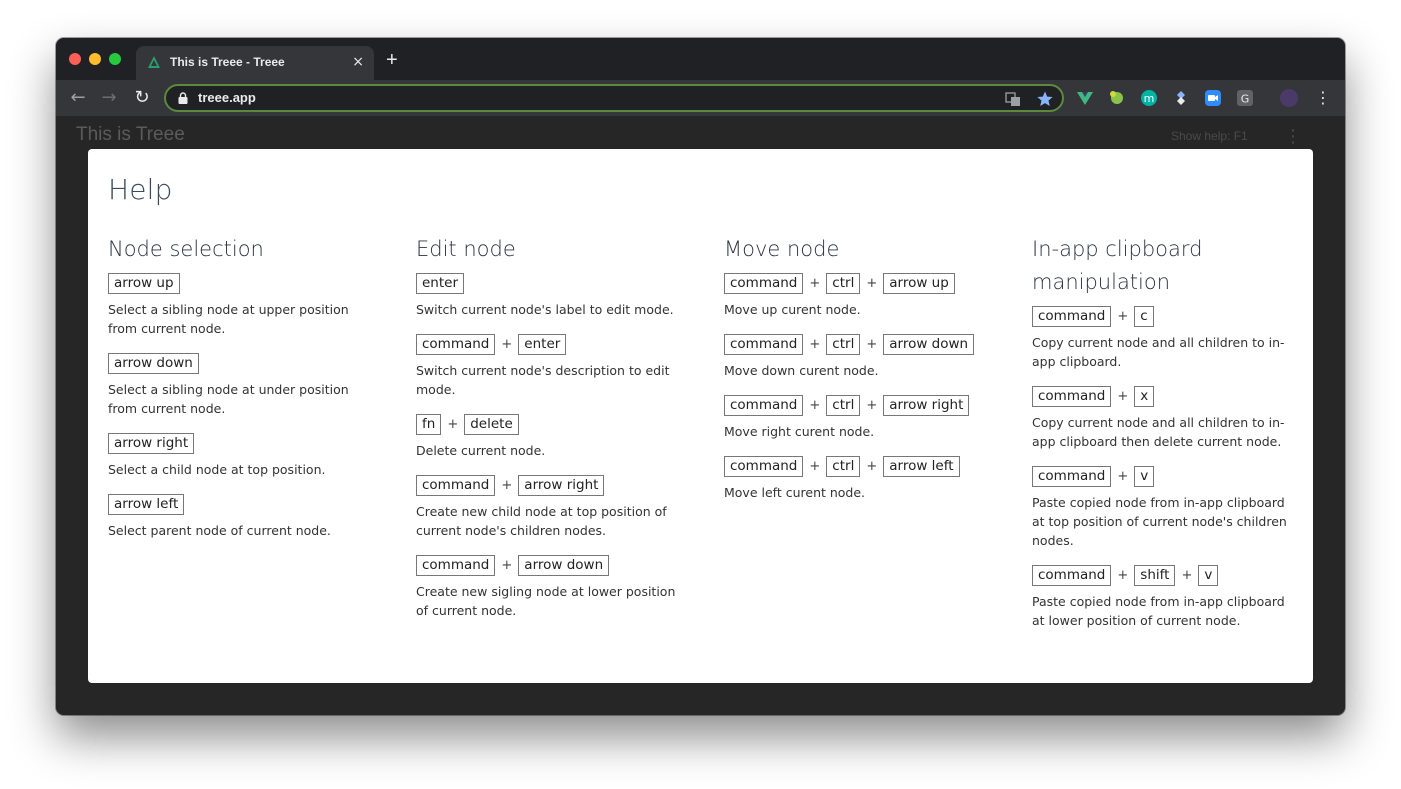 The image size is (1401, 789). Describe the element at coordinates (1213, 98) in the screenshot. I see `zoom-extension-icon` at that location.